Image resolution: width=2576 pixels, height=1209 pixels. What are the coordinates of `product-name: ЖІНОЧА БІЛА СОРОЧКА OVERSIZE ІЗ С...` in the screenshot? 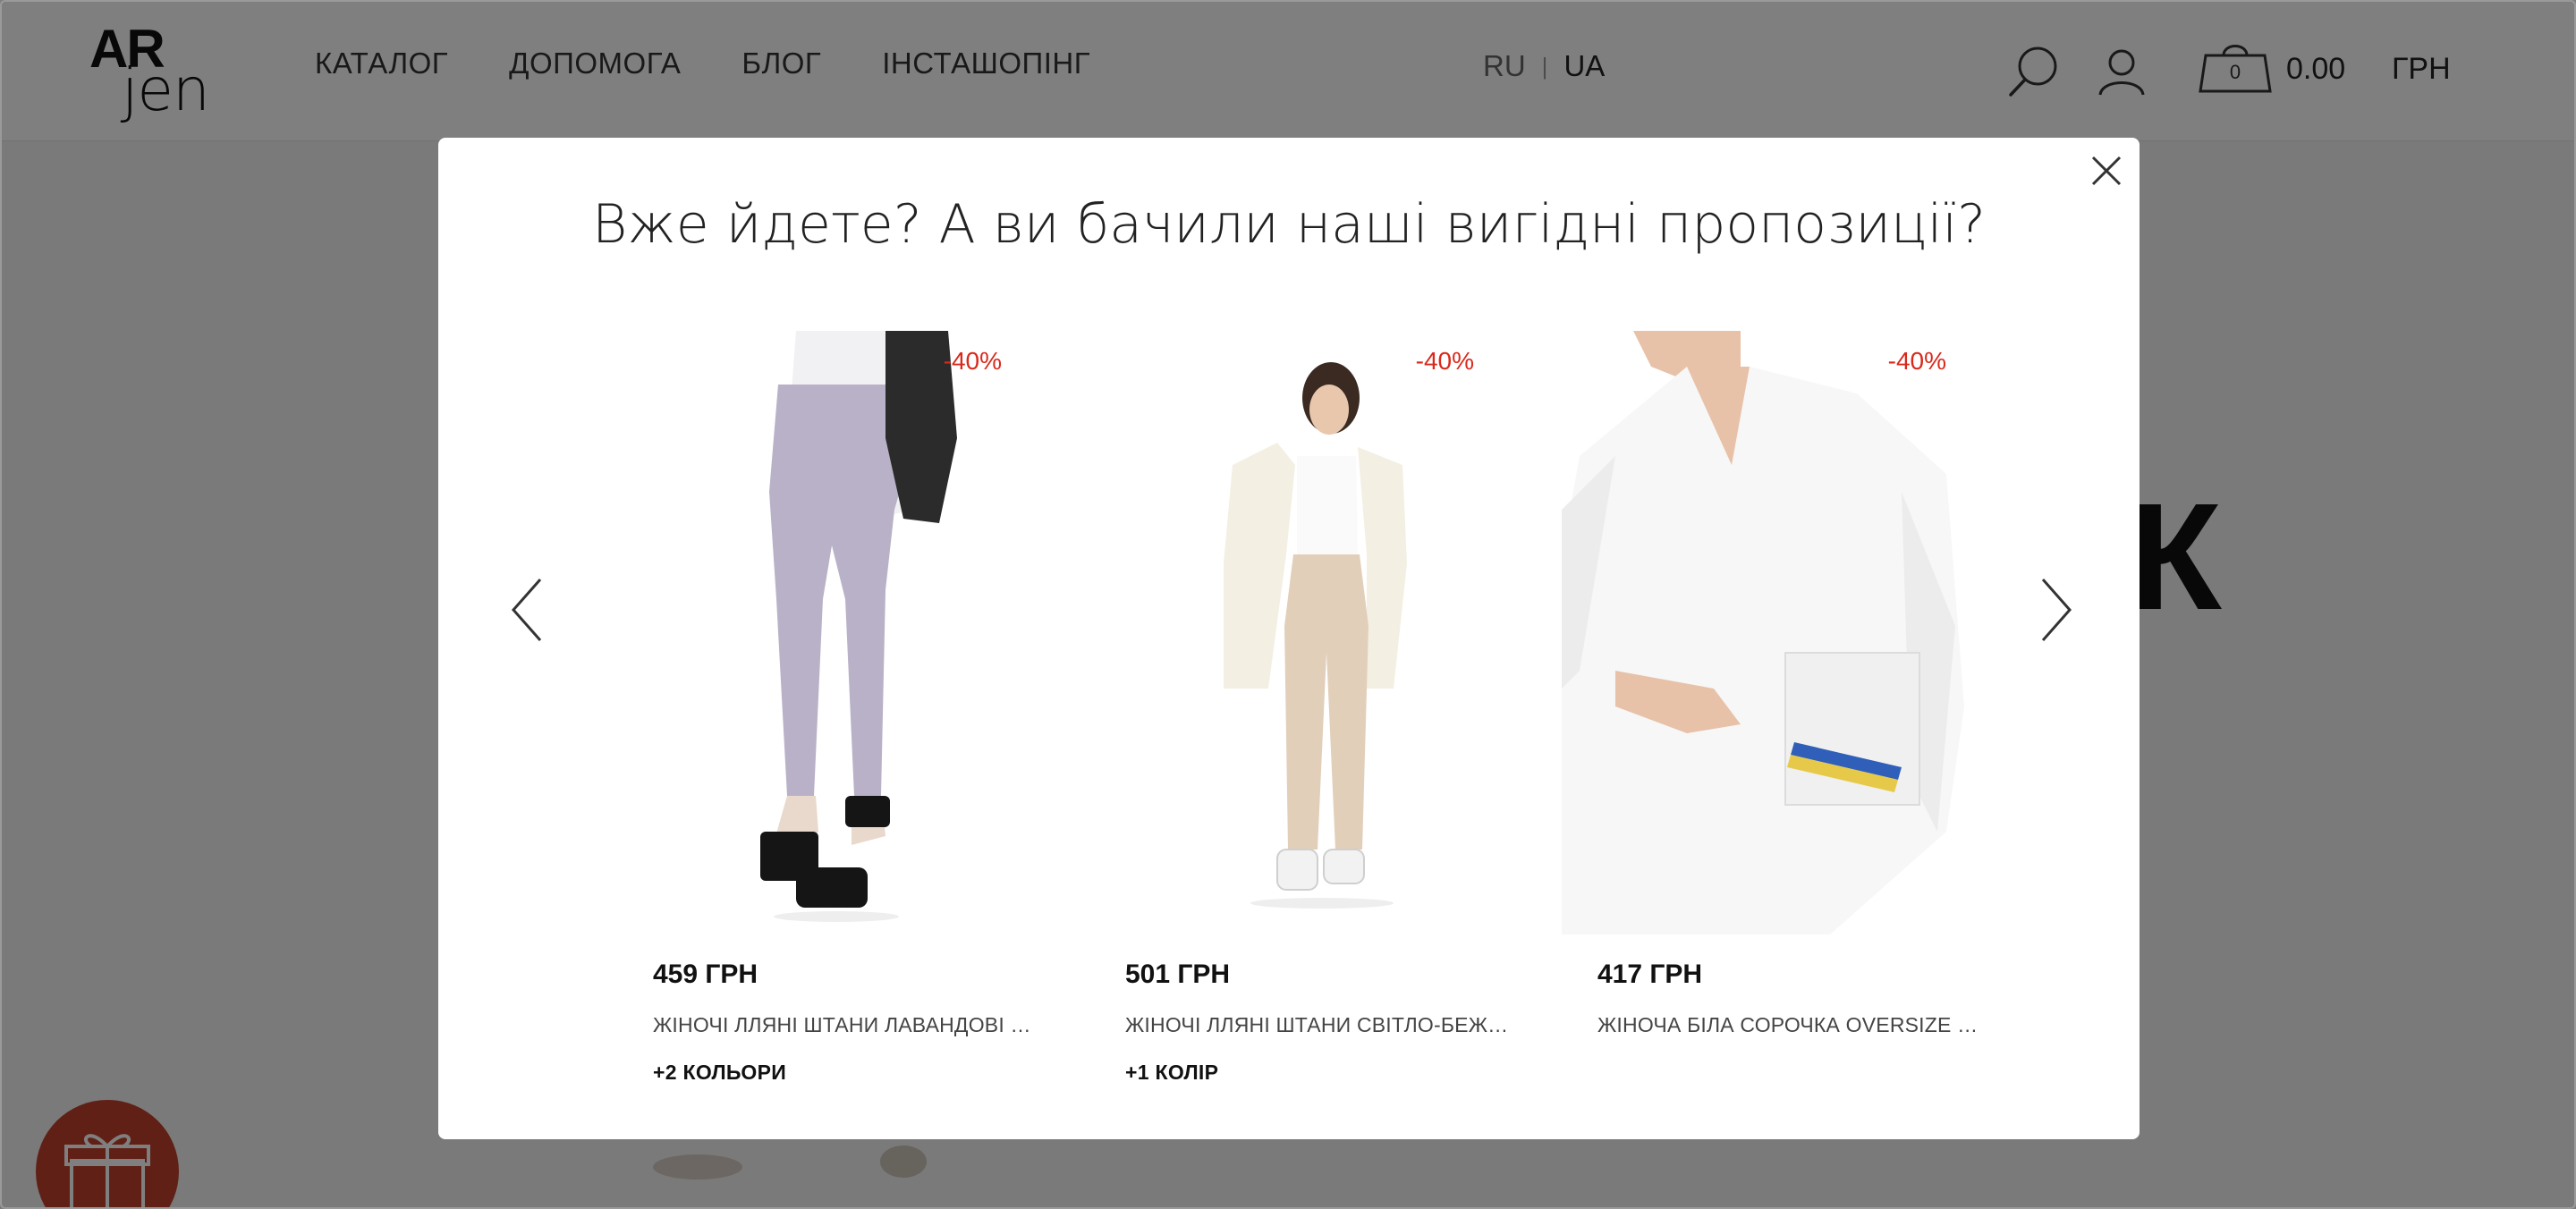 It's located at (1789, 1025).